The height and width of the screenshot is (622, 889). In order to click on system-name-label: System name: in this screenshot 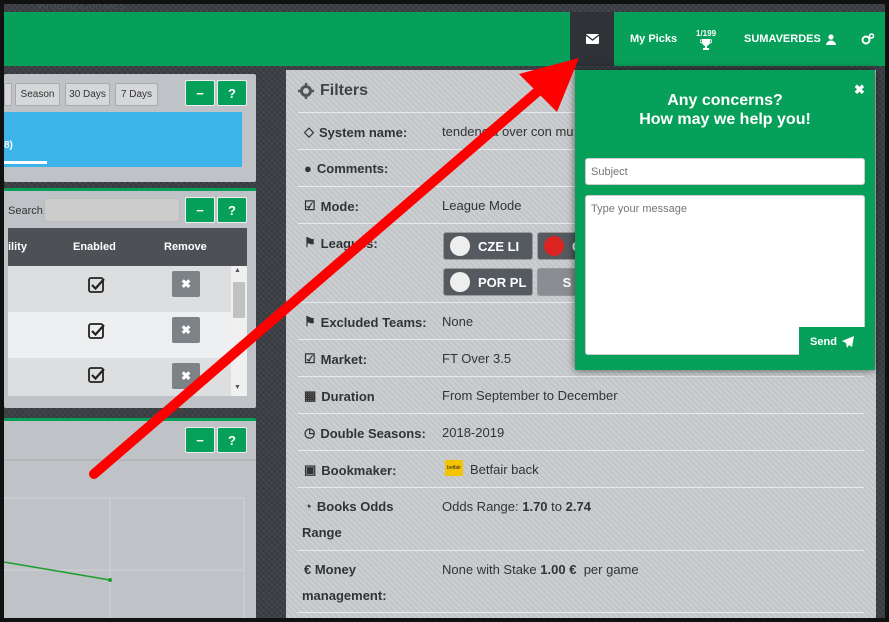, I will do `click(363, 132)`.